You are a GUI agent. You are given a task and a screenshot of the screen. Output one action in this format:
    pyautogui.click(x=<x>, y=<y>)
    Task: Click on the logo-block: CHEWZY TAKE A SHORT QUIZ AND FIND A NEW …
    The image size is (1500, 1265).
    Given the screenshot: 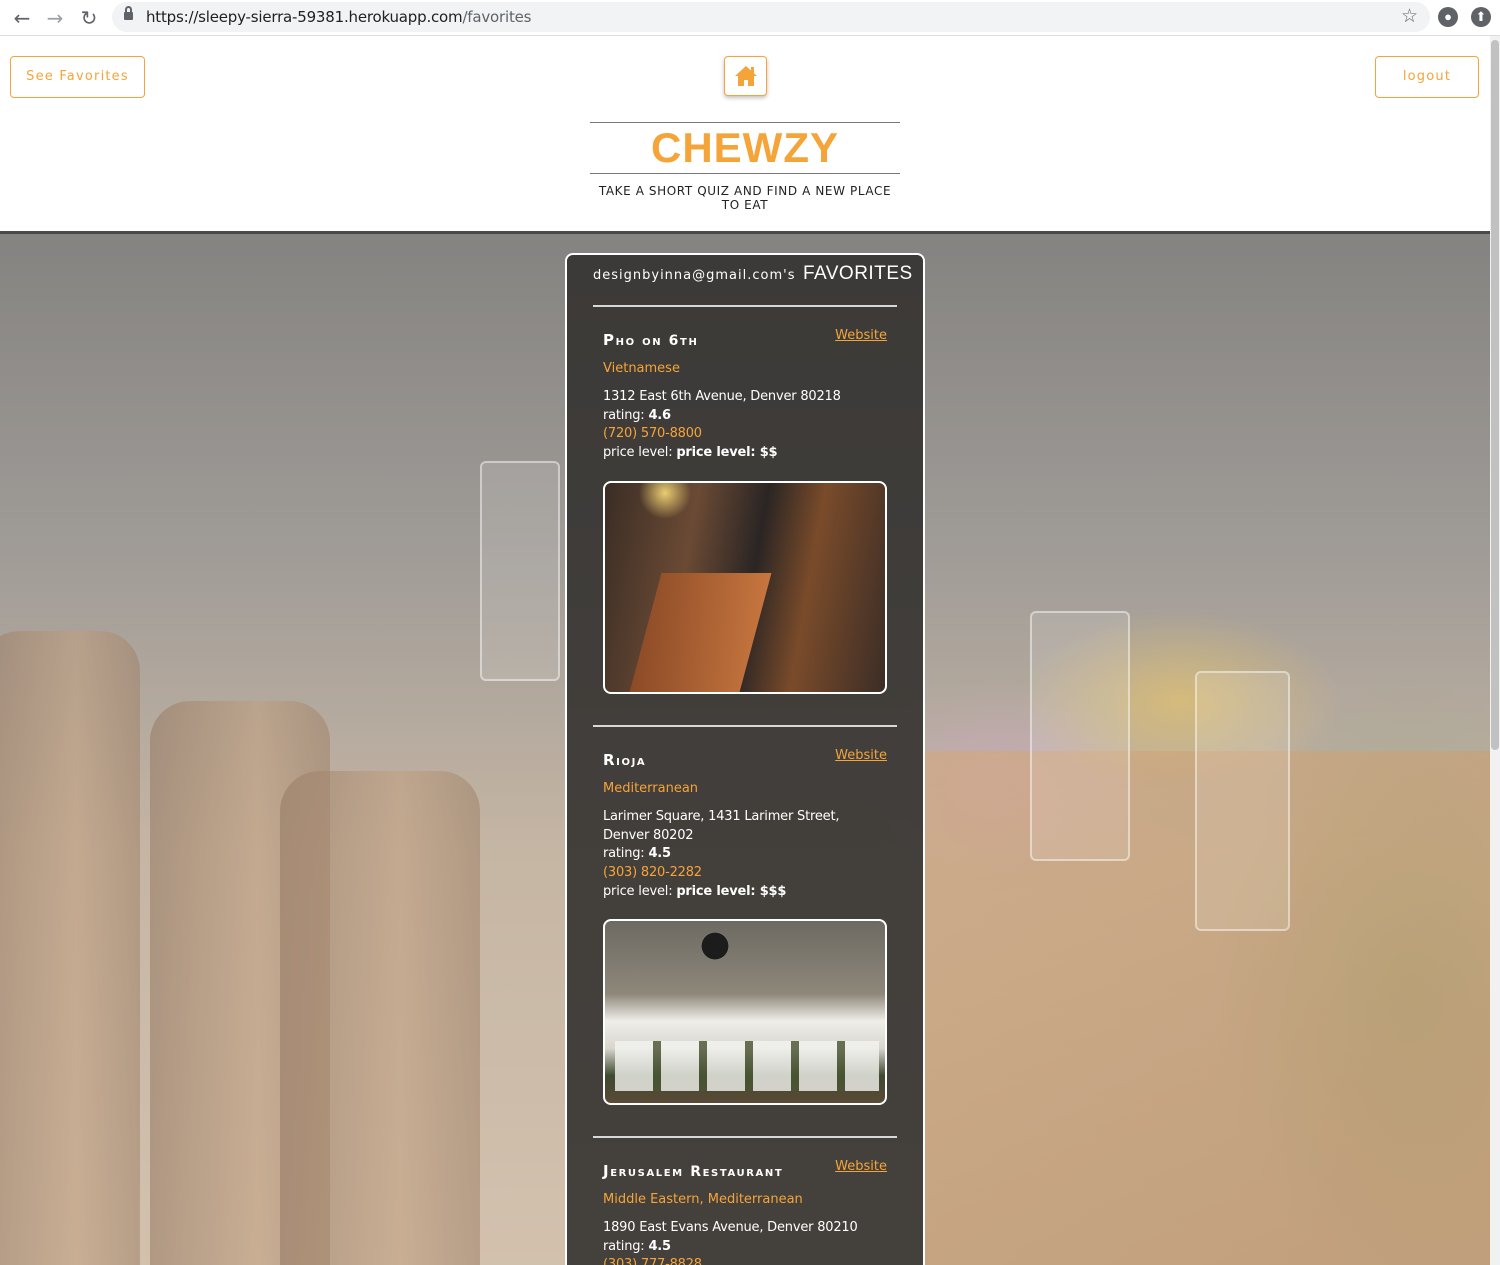 What is the action you would take?
    pyautogui.click(x=745, y=167)
    